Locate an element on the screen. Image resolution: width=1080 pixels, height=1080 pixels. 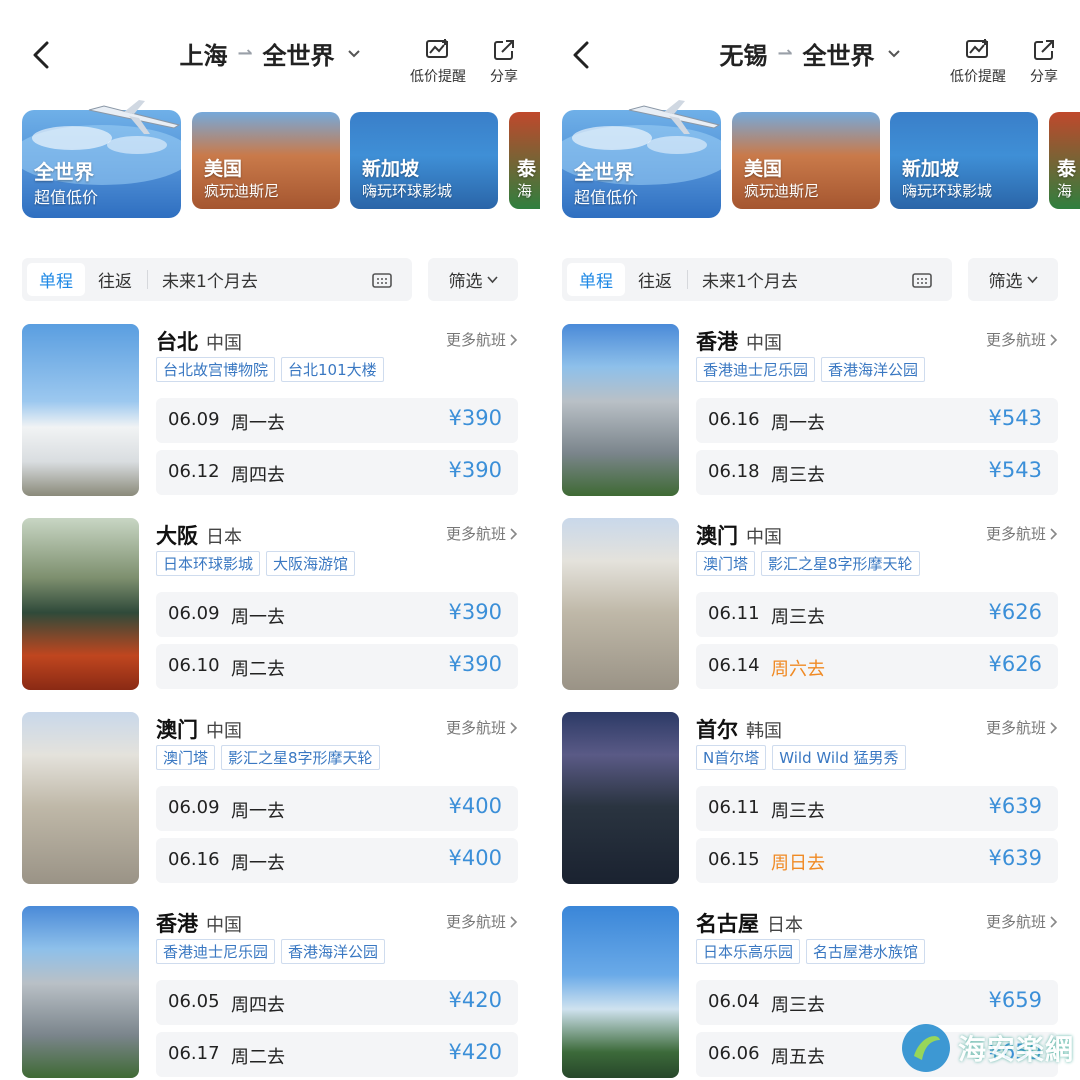
attraction-tag: N首尔塔 is located at coordinates (731, 757).